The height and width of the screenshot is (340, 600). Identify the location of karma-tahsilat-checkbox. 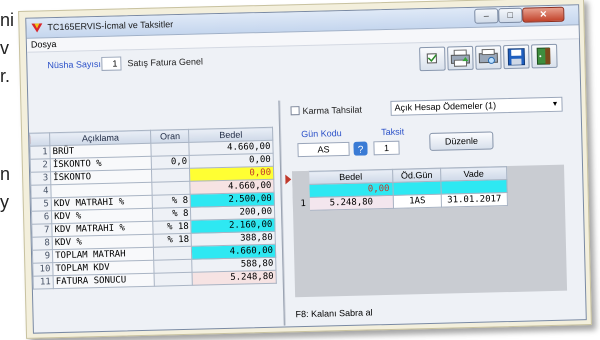
(295, 111).